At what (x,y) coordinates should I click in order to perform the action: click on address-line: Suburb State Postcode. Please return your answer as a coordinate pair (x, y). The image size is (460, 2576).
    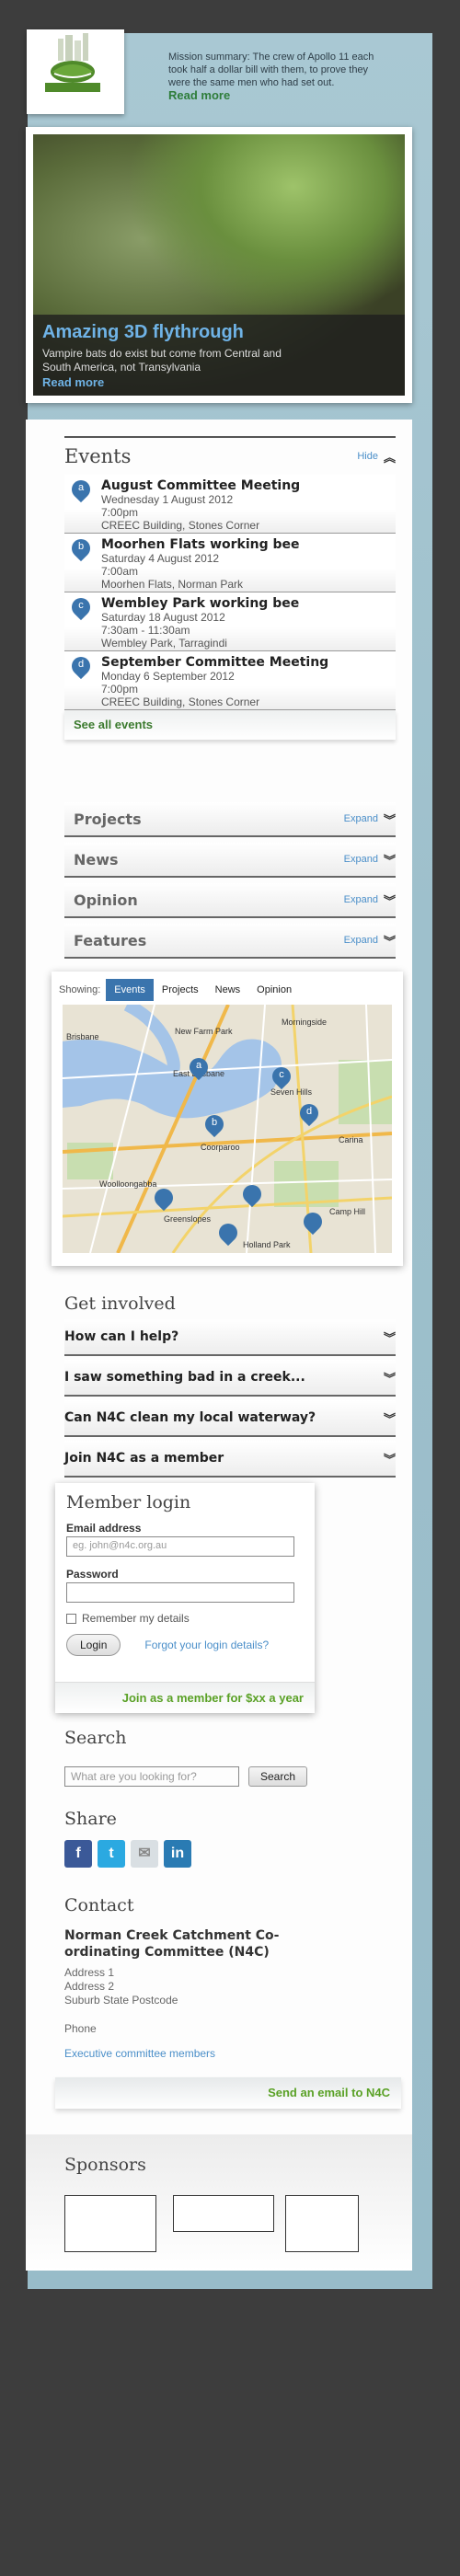
    Looking at the image, I should click on (121, 2001).